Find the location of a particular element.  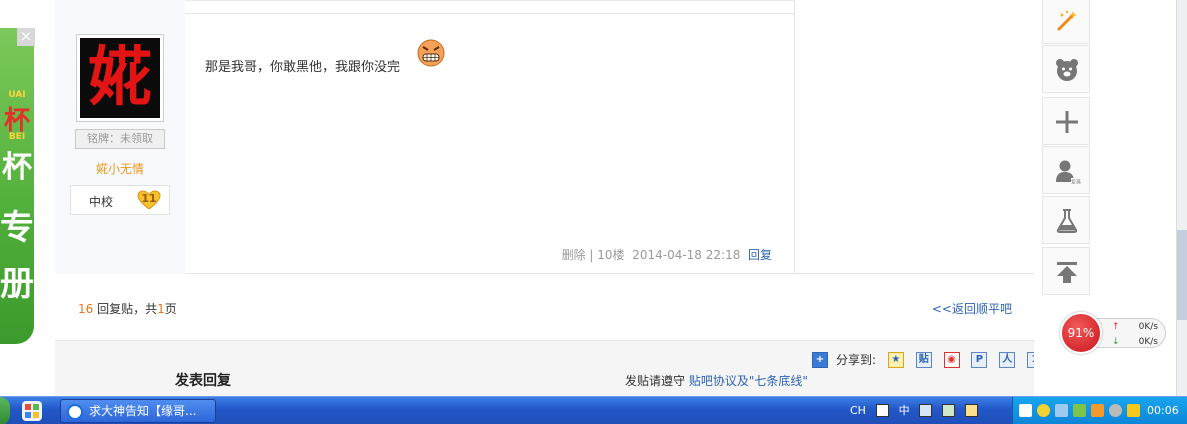

windows-taskbar: 求大神告知【缘哥... CH 中 00:06 is located at coordinates (593, 410).